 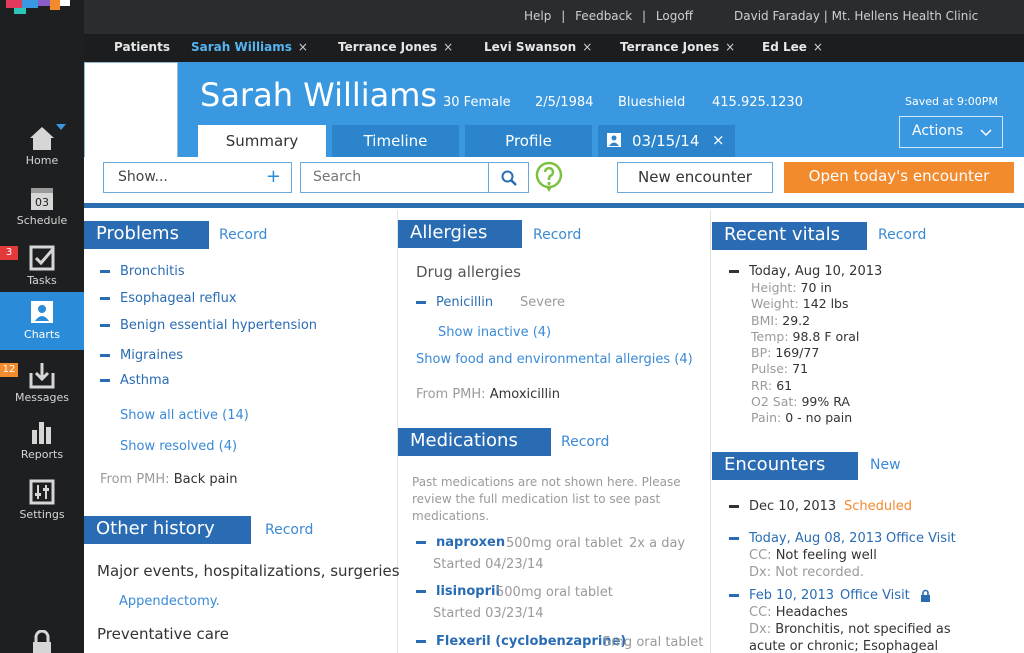 I want to click on medication-dose: 500mg oral tablet, so click(x=554, y=592).